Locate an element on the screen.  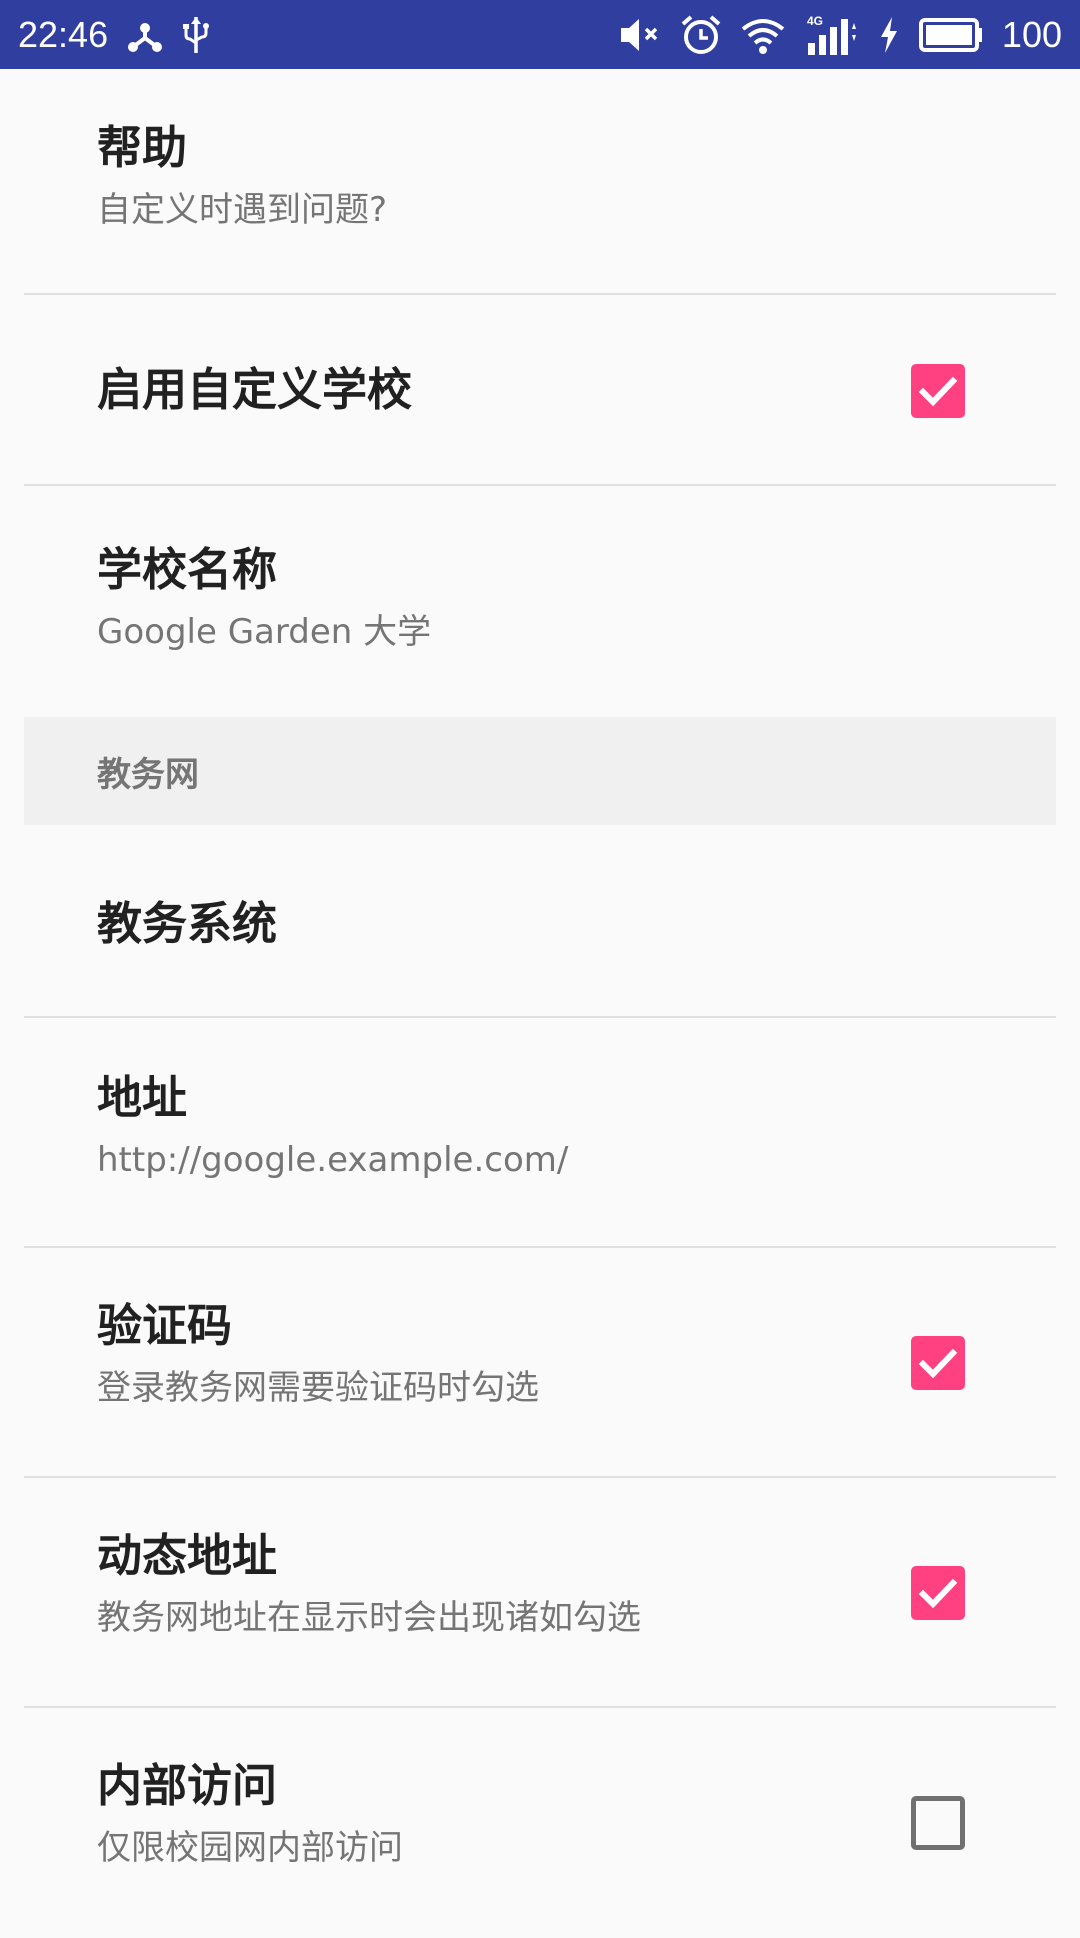
enable-custom-school-checkbox is located at coordinates (938, 390).